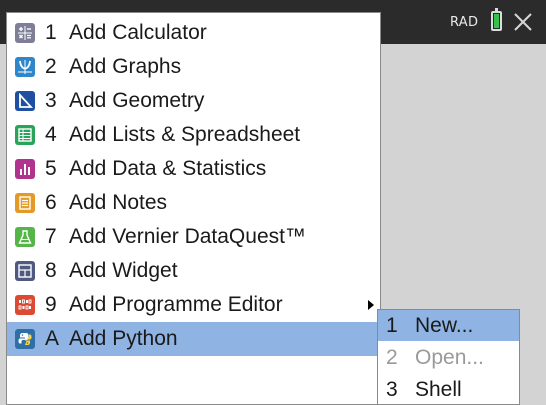 The image size is (546, 405). I want to click on python-submenu: 1 New... 2 Open... 3 Shell, so click(448, 357).